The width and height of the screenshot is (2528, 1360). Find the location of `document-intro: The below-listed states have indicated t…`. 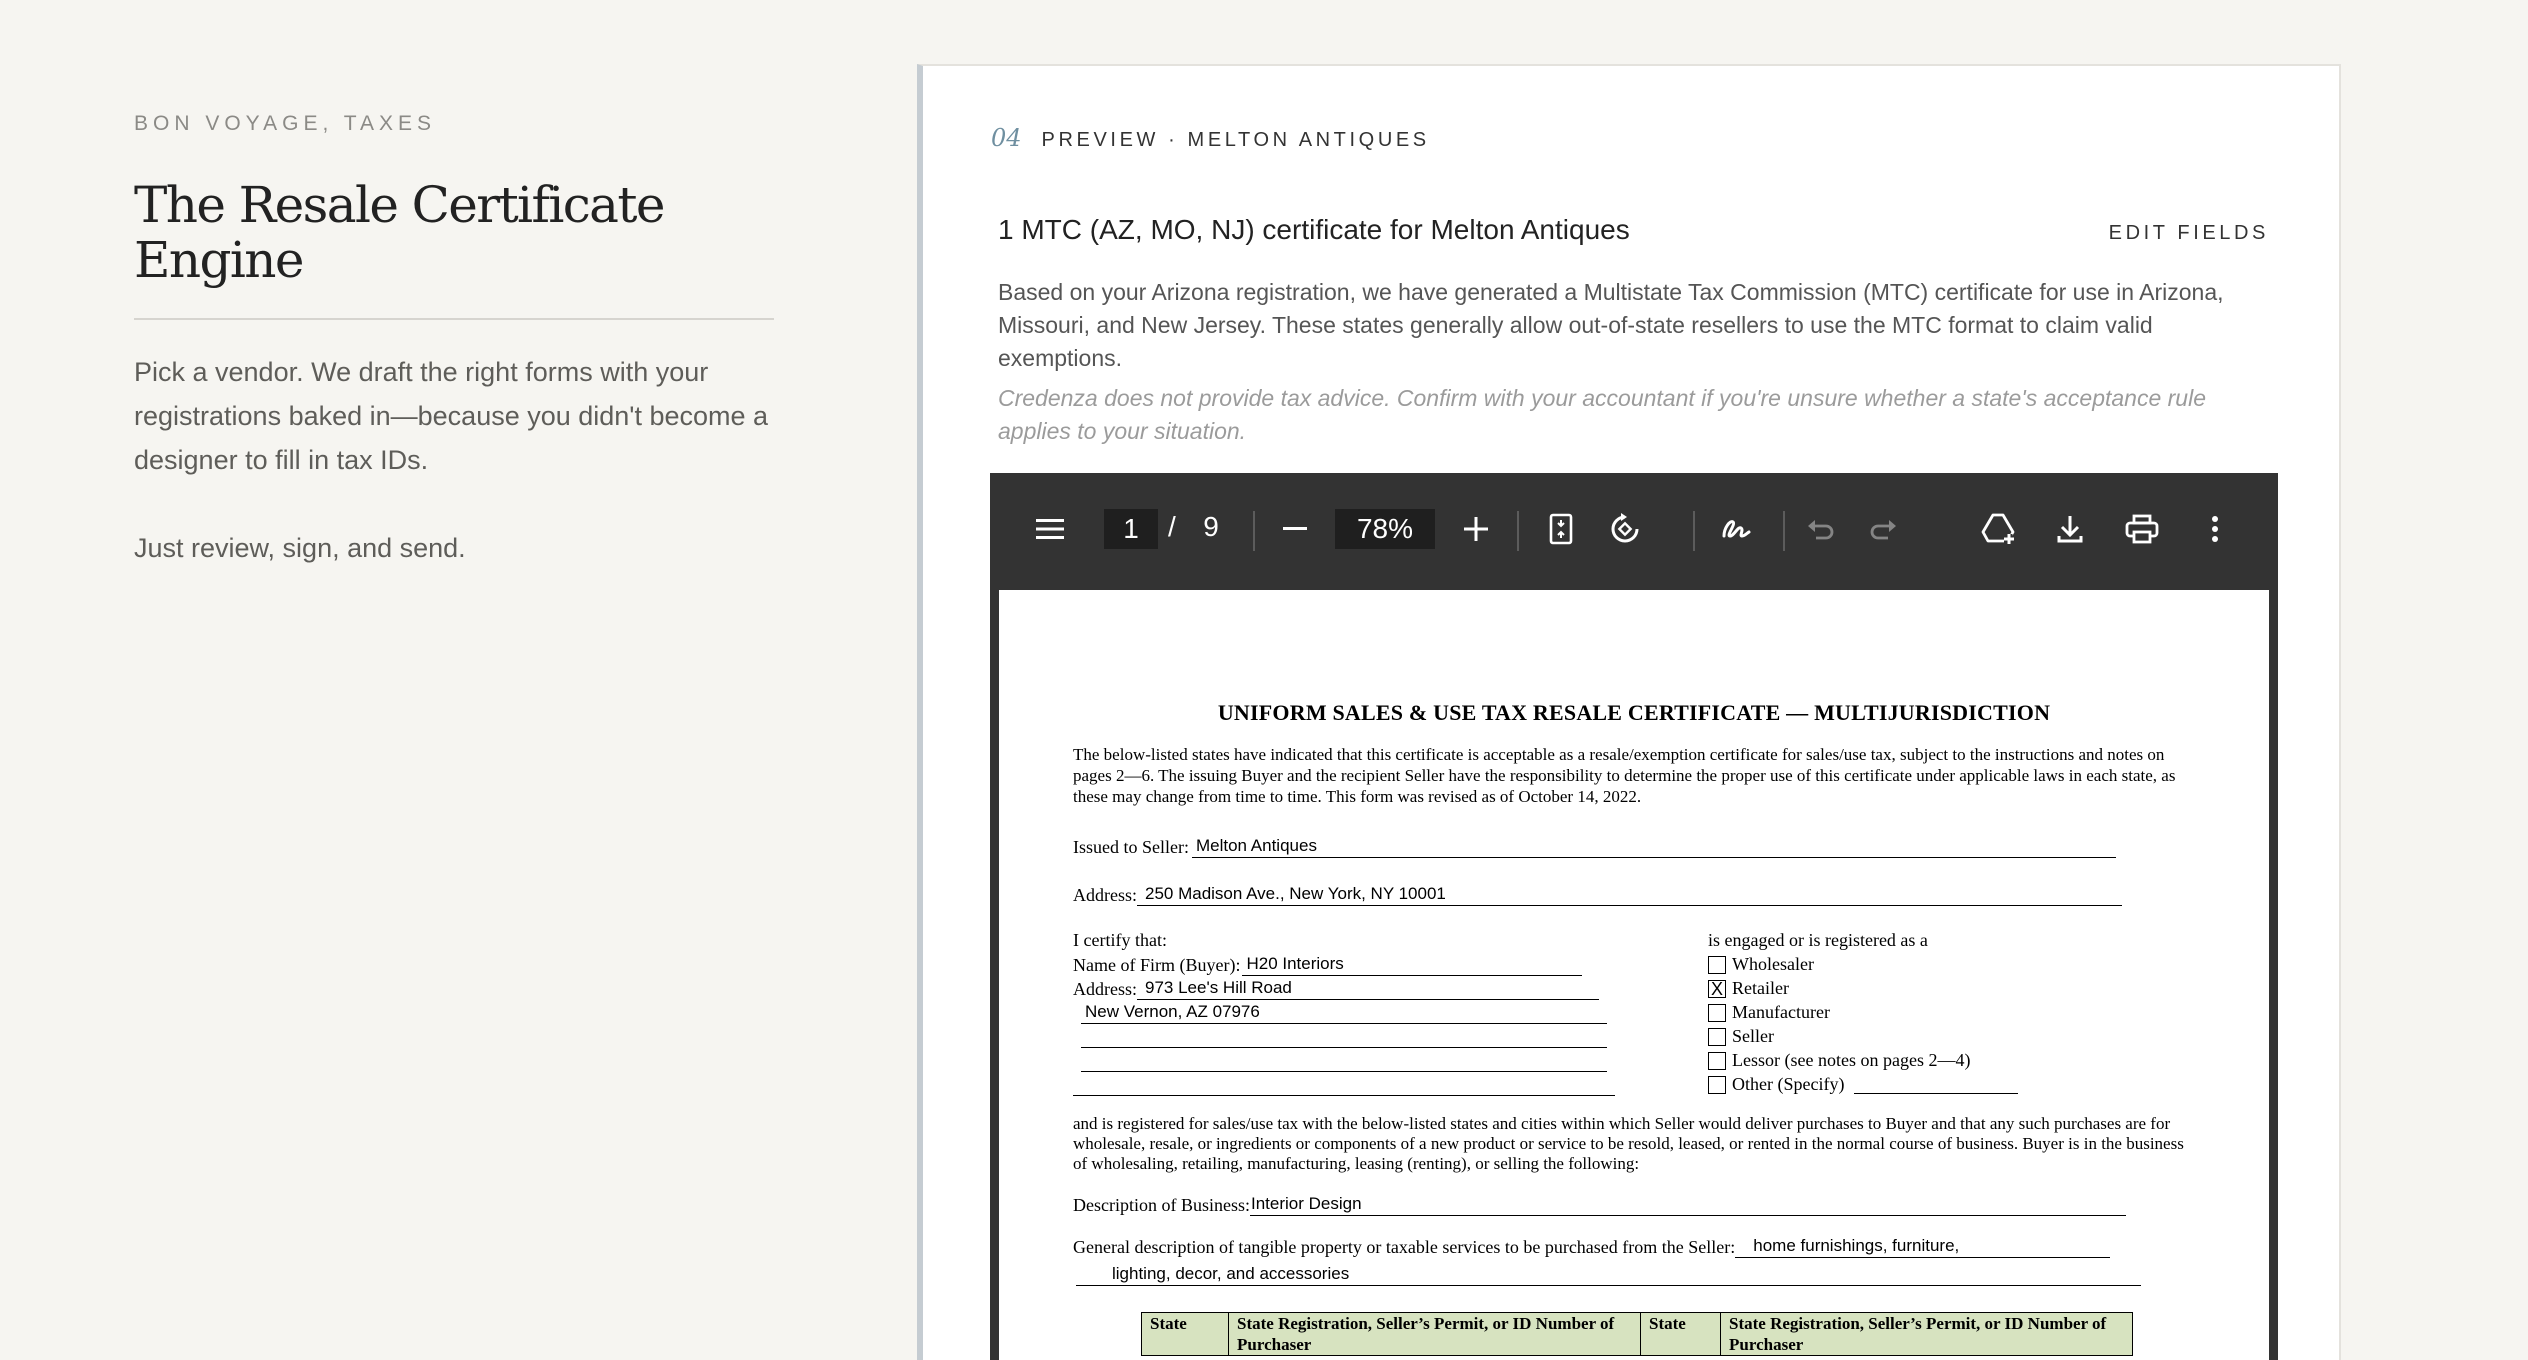

document-intro: The below-listed states have indicated t… is located at coordinates (1624, 775).